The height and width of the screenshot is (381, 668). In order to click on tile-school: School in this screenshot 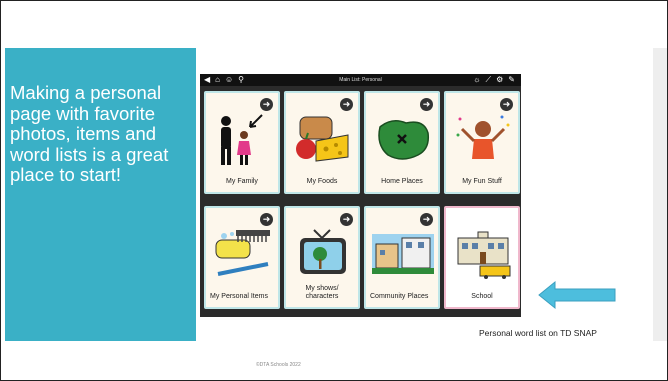, I will do `click(482, 257)`.